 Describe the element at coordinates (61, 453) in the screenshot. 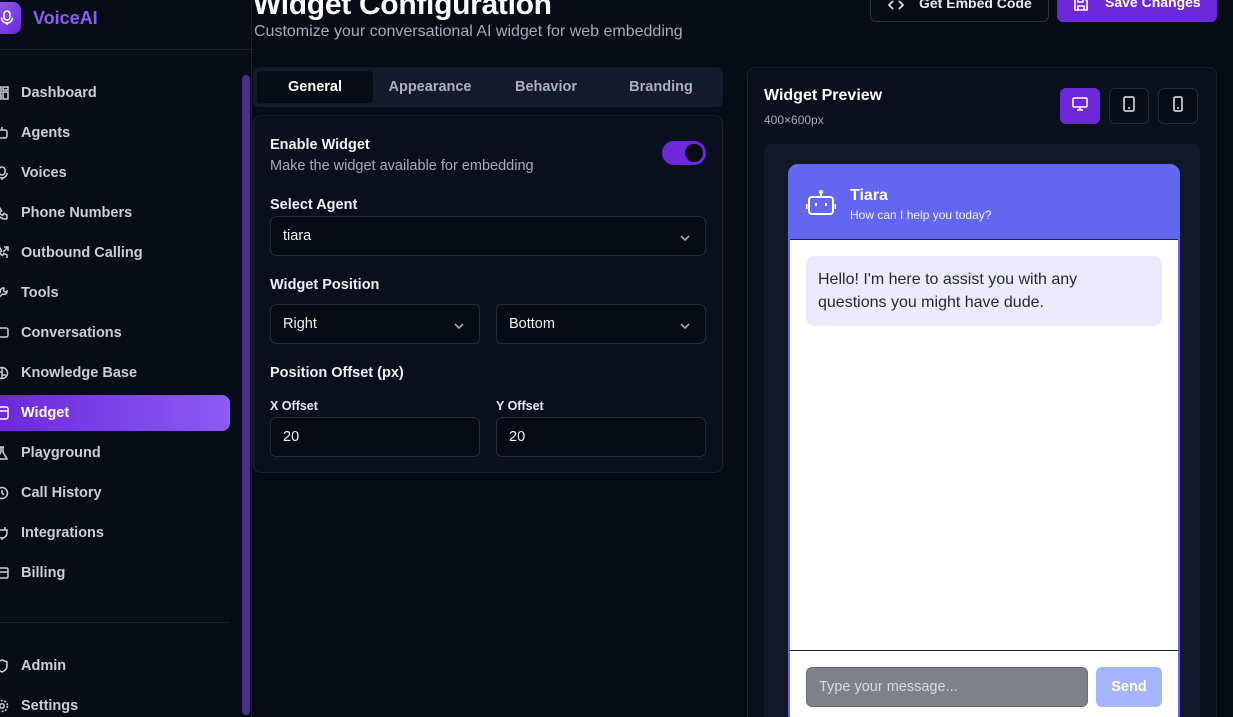

I see `sidebar-item-label: Playground` at that location.